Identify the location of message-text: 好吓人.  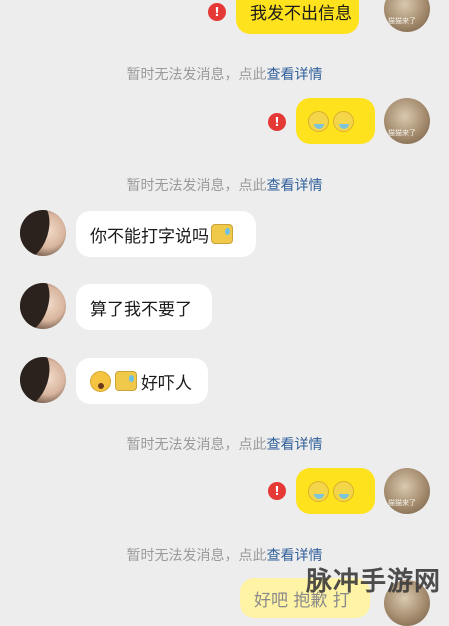
(166, 383).